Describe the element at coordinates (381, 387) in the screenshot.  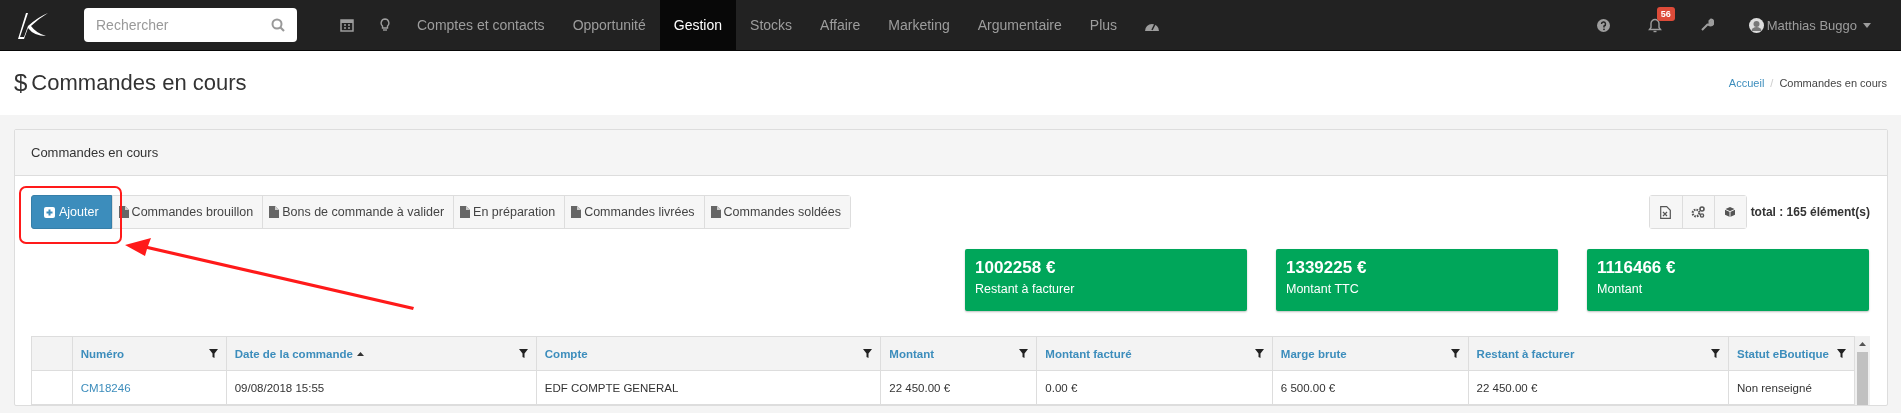
I see `table-cell: 09/08/2018 15:55` at that location.